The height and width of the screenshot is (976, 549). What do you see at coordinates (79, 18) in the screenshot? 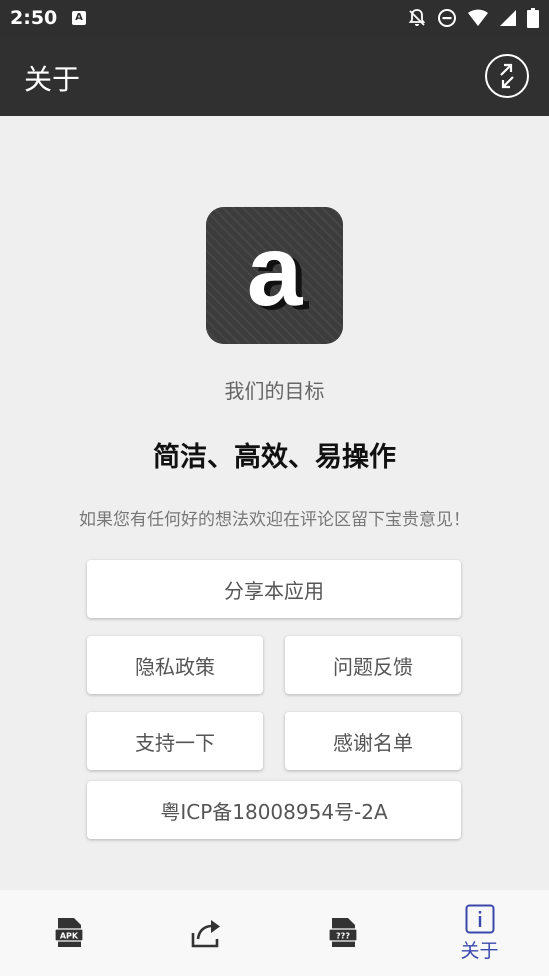
I see `app-notification-icon: A` at bounding box center [79, 18].